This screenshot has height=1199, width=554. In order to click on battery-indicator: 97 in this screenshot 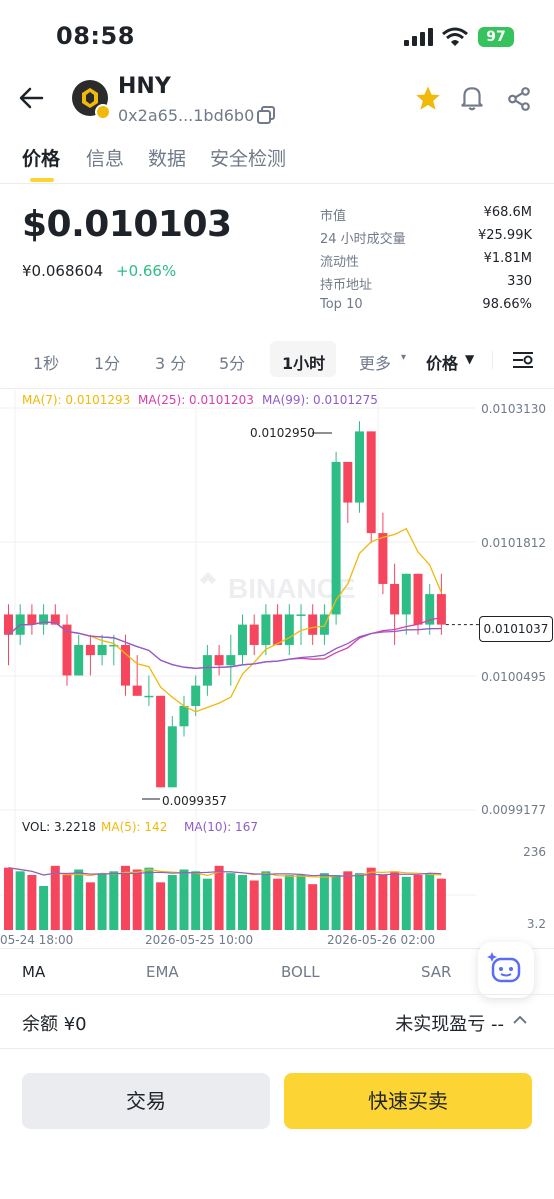, I will do `click(496, 37)`.